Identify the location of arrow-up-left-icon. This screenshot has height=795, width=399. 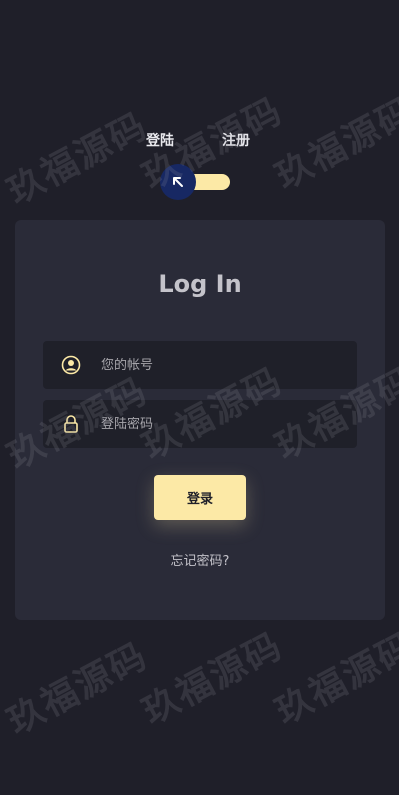
(178, 182).